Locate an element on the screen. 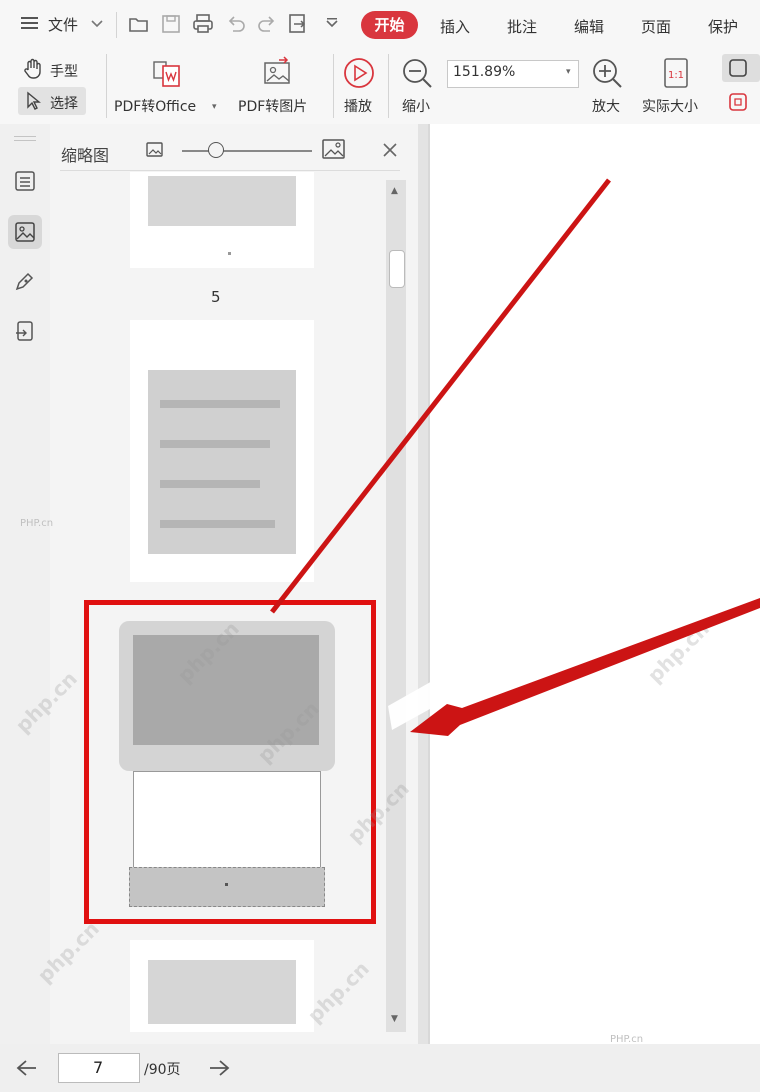  page-number-input: 7 is located at coordinates (99, 1068).